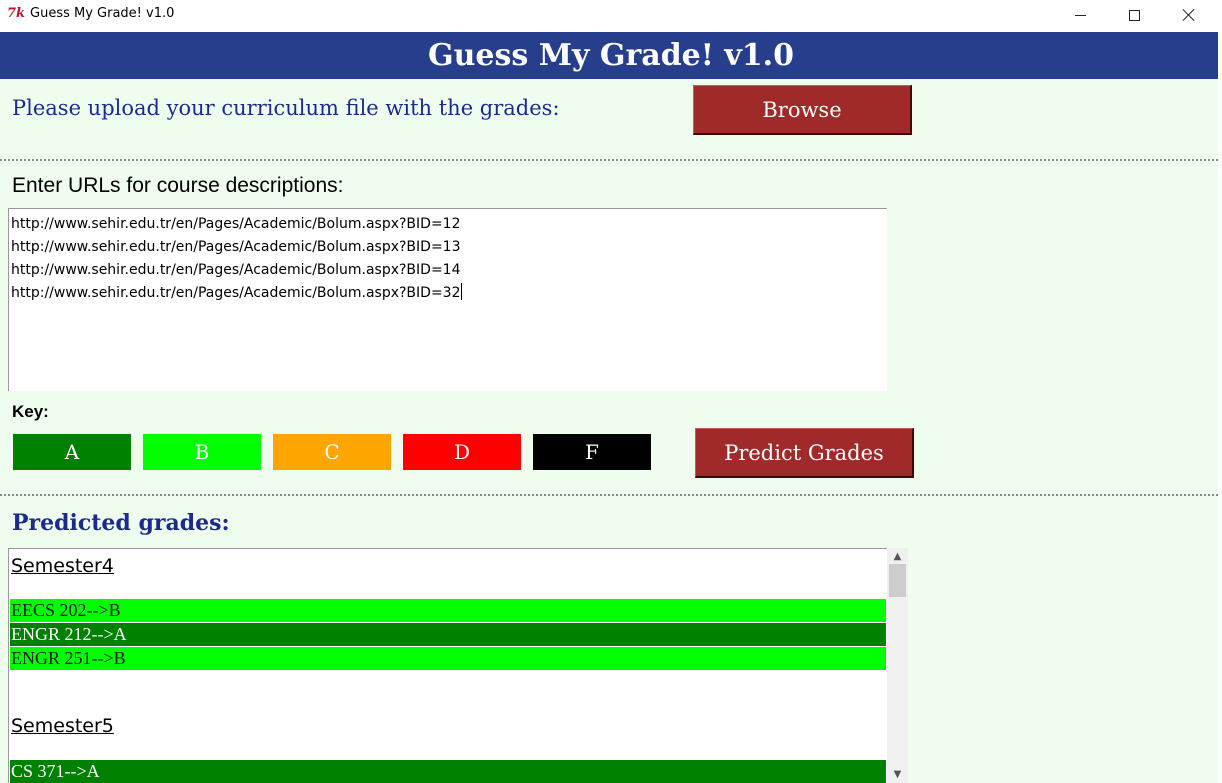  What do you see at coordinates (897, 774) in the screenshot?
I see `scroll-down-icon: ▼` at bounding box center [897, 774].